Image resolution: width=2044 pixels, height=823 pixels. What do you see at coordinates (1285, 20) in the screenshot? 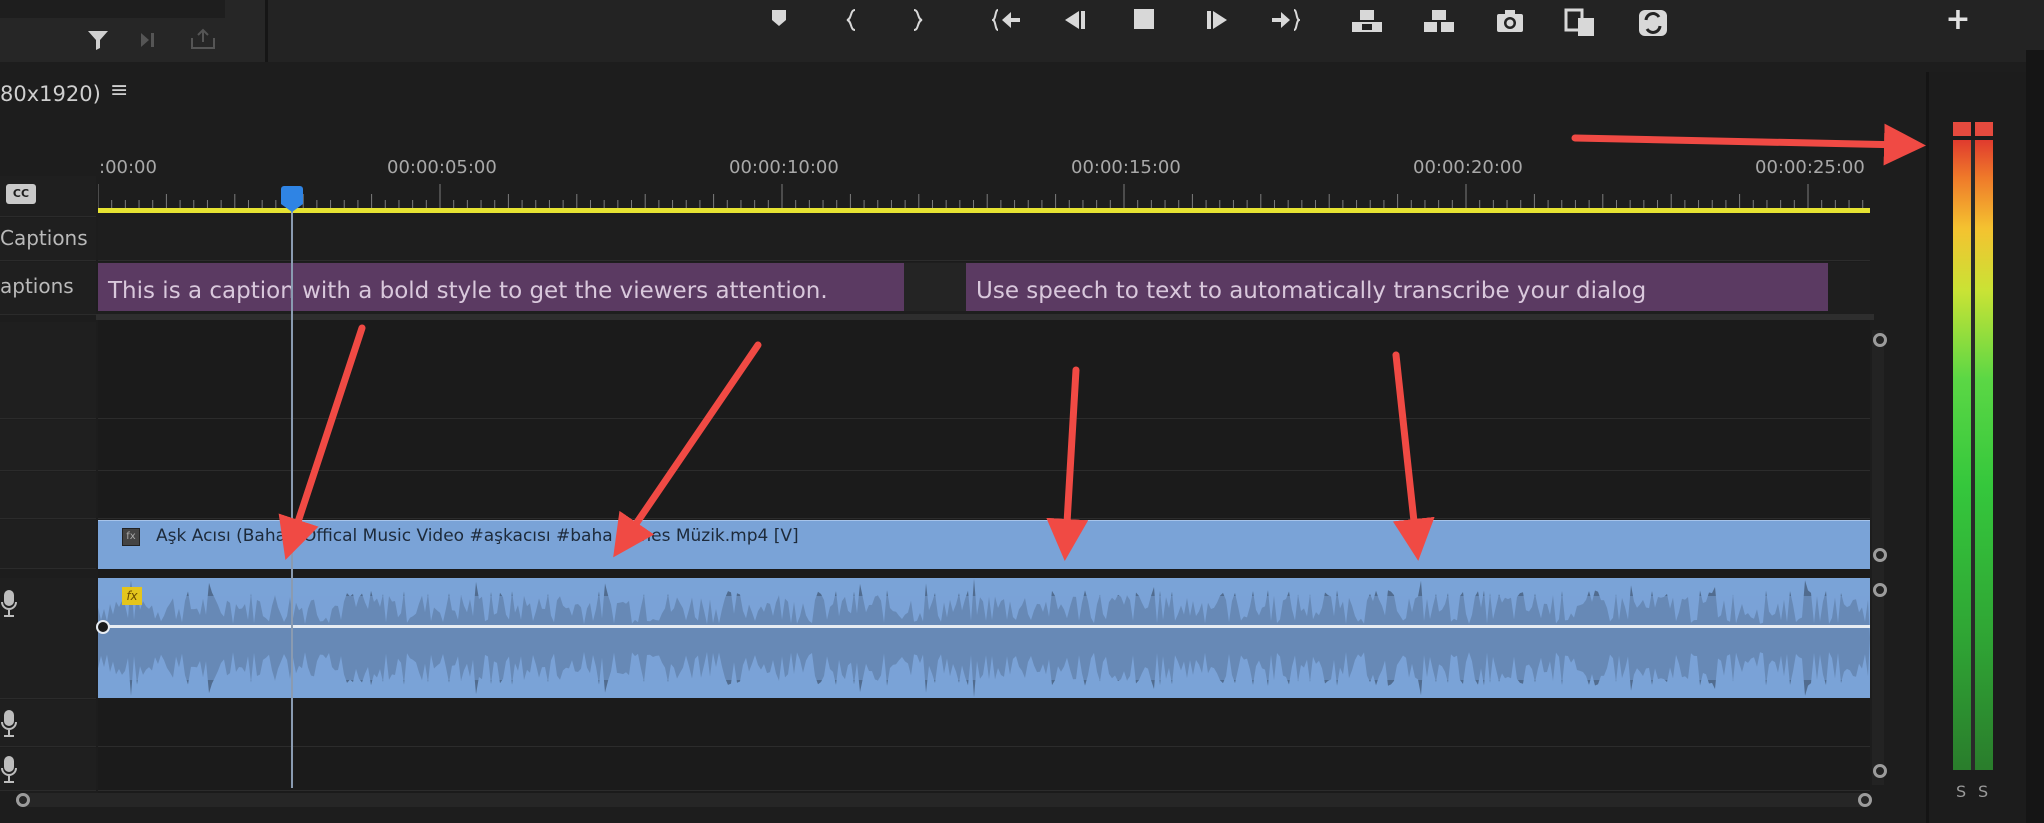
I see `go-to-out-icon` at bounding box center [1285, 20].